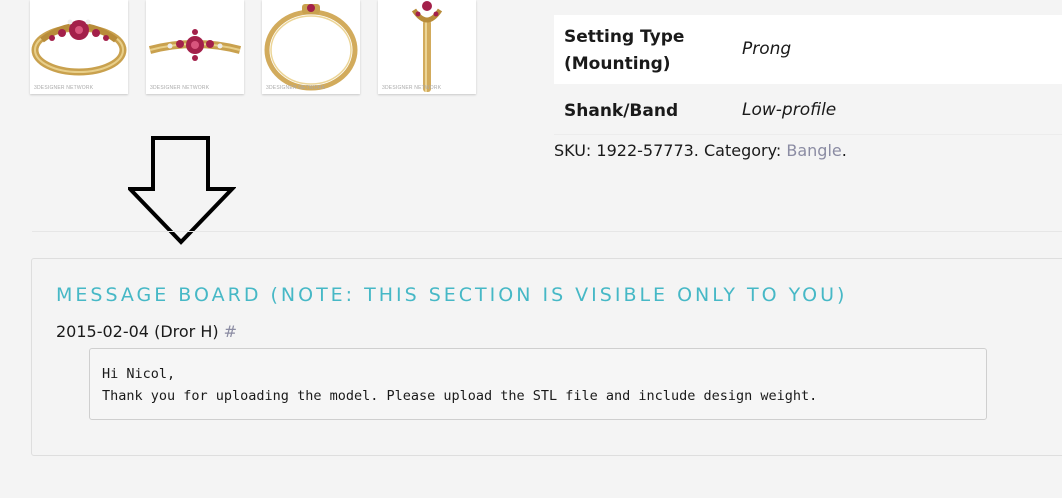 Image resolution: width=1062 pixels, height=498 pixels. I want to click on product-meta: SKU: 1922-57773. Category: Bangle., so click(700, 150).